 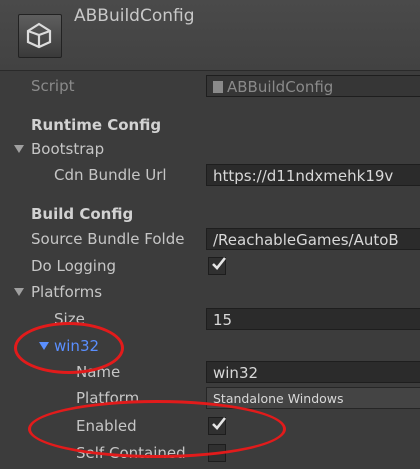 I want to click on inspector-title: ABBuildConfig, so click(x=134, y=16).